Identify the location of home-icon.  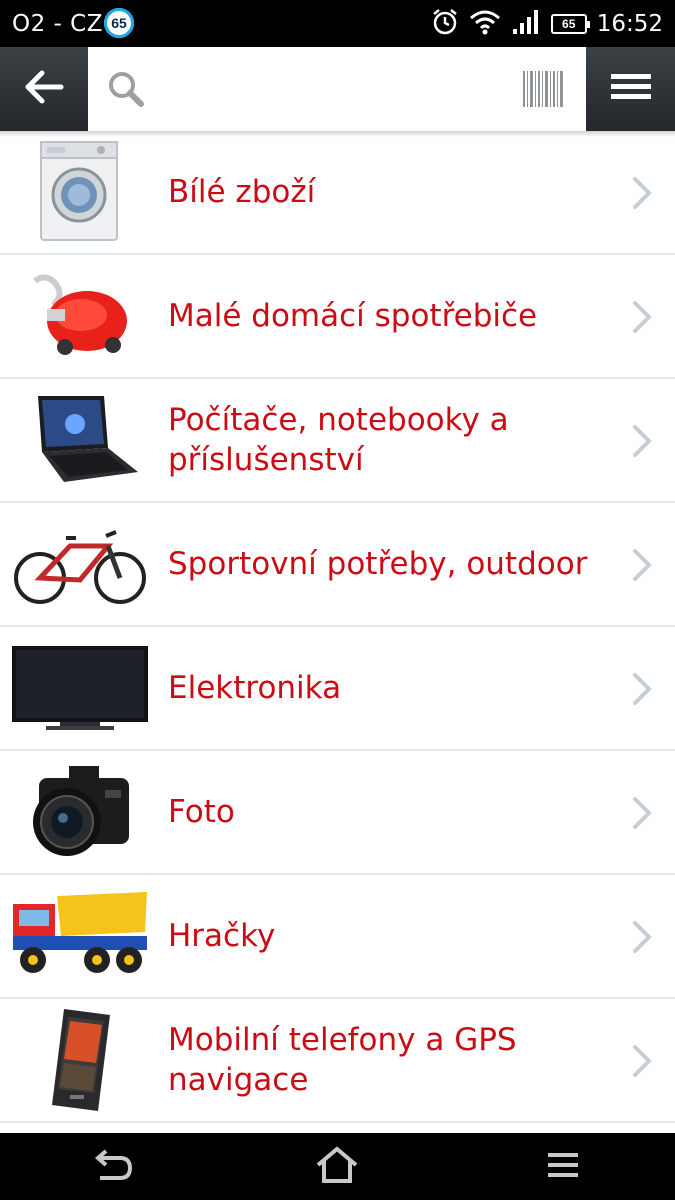
(337, 1167).